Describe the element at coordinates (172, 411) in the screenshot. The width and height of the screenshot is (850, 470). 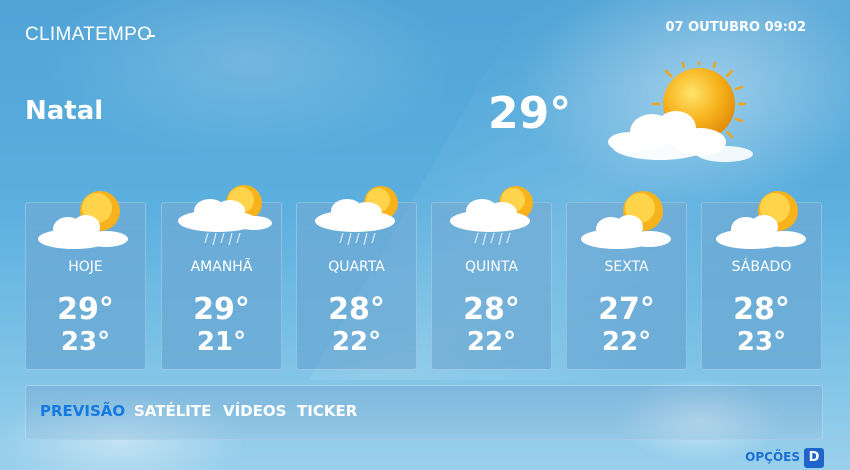
I see `menu-item-satelite: SATÉLITE` at that location.